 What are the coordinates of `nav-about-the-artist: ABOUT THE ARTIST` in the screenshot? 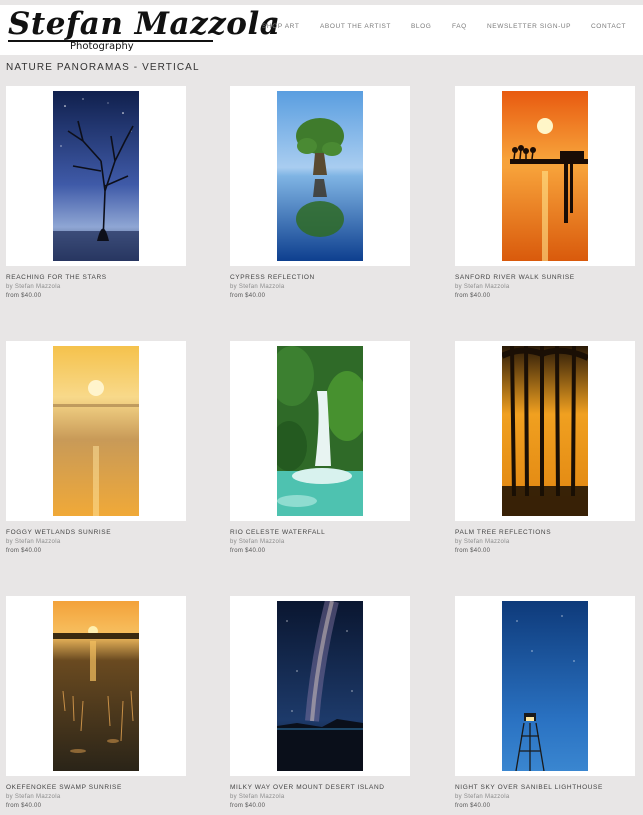 It's located at (355, 26).